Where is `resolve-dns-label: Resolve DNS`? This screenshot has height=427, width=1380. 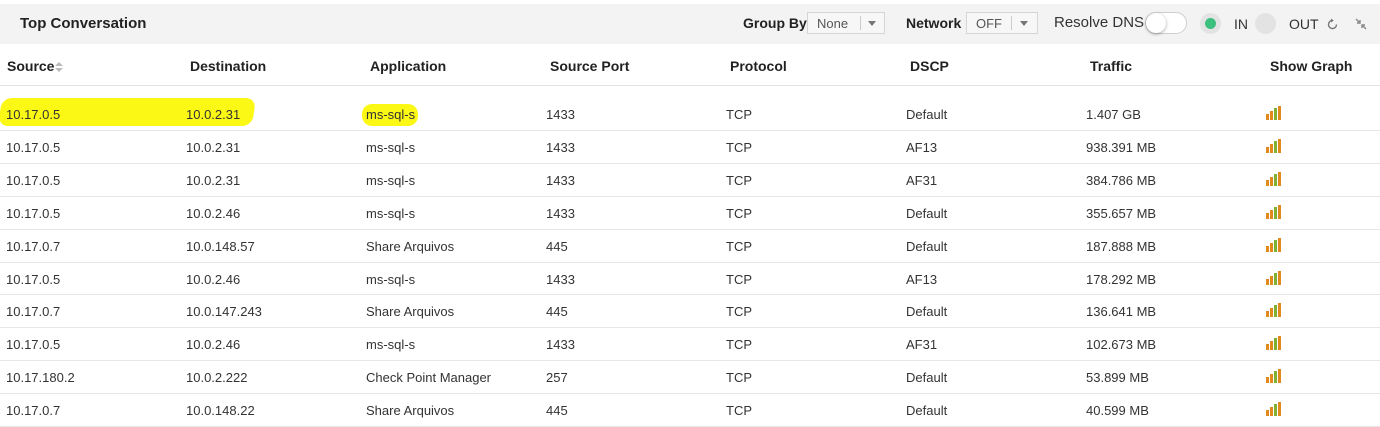
resolve-dns-label: Resolve DNS is located at coordinates (1099, 22).